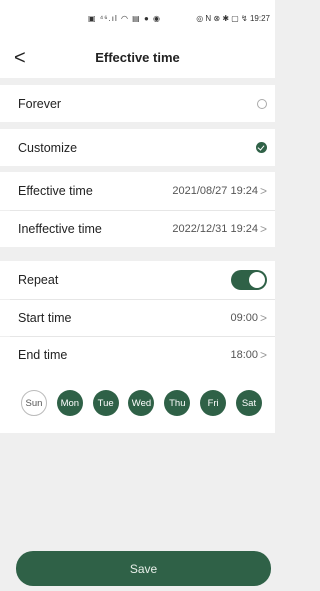 This screenshot has height=591, width=320. Describe the element at coordinates (137, 191) in the screenshot. I see `effective-time-row: Effective time 2021/08/27 19:24 >` at that location.